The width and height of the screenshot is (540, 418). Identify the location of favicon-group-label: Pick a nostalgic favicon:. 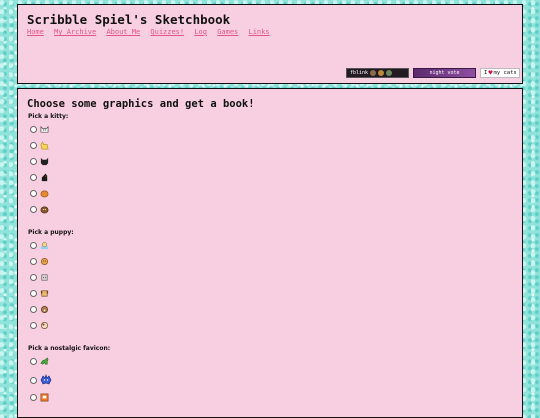
(69, 348).